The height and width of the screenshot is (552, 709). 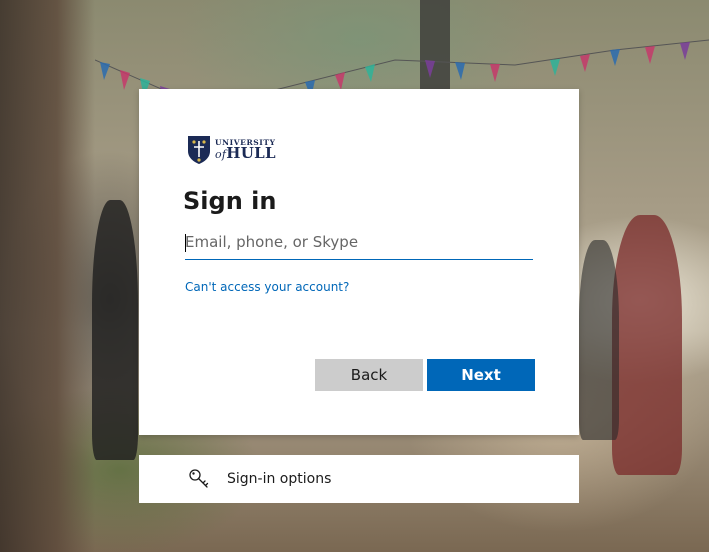 I want to click on back-button: Back, so click(x=369, y=375).